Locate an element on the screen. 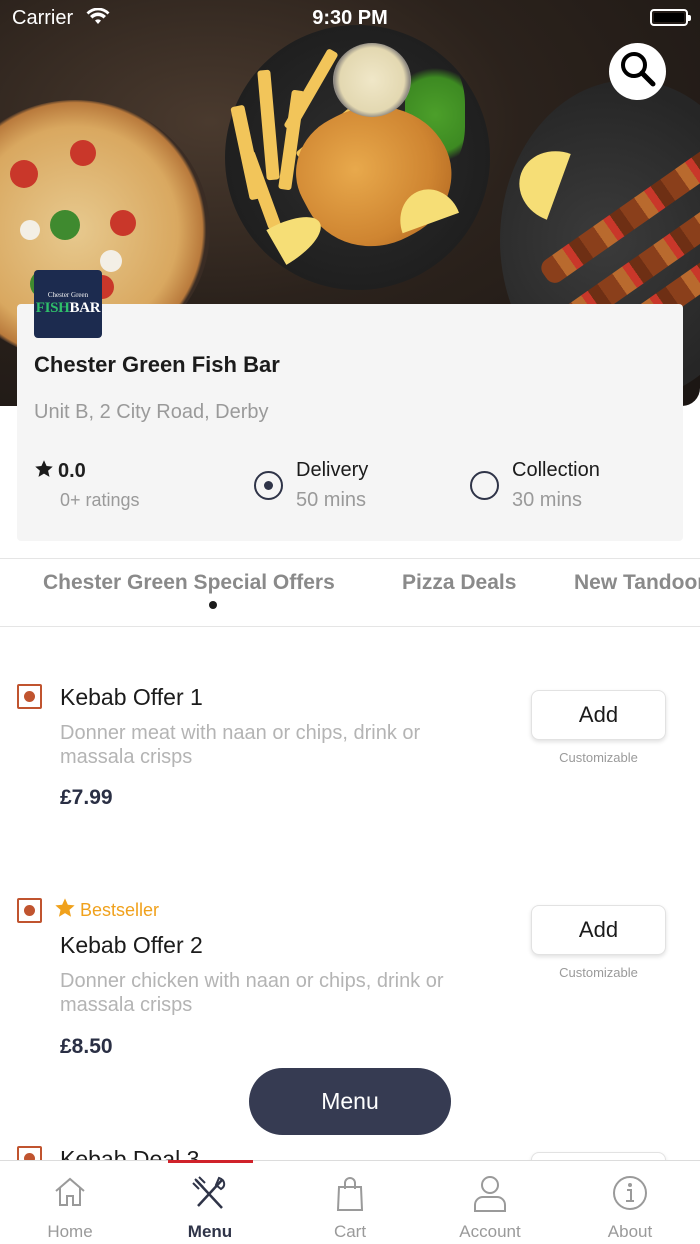 This screenshot has height=1244, width=700. nav-home-label: Home is located at coordinates (70, 1231).